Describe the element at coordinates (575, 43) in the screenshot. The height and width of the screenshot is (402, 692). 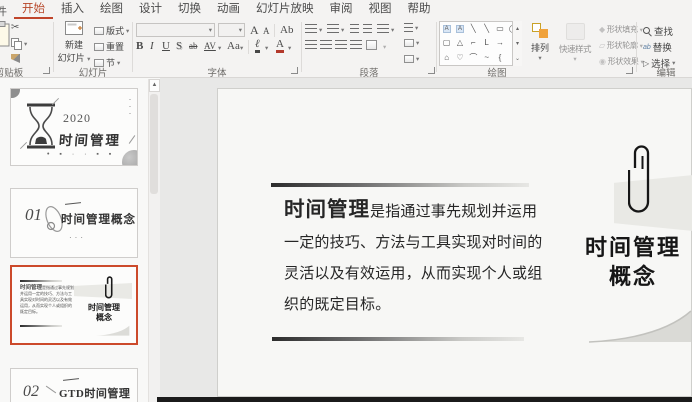
I see `quick-styles-button: 快速样式 ▾` at that location.